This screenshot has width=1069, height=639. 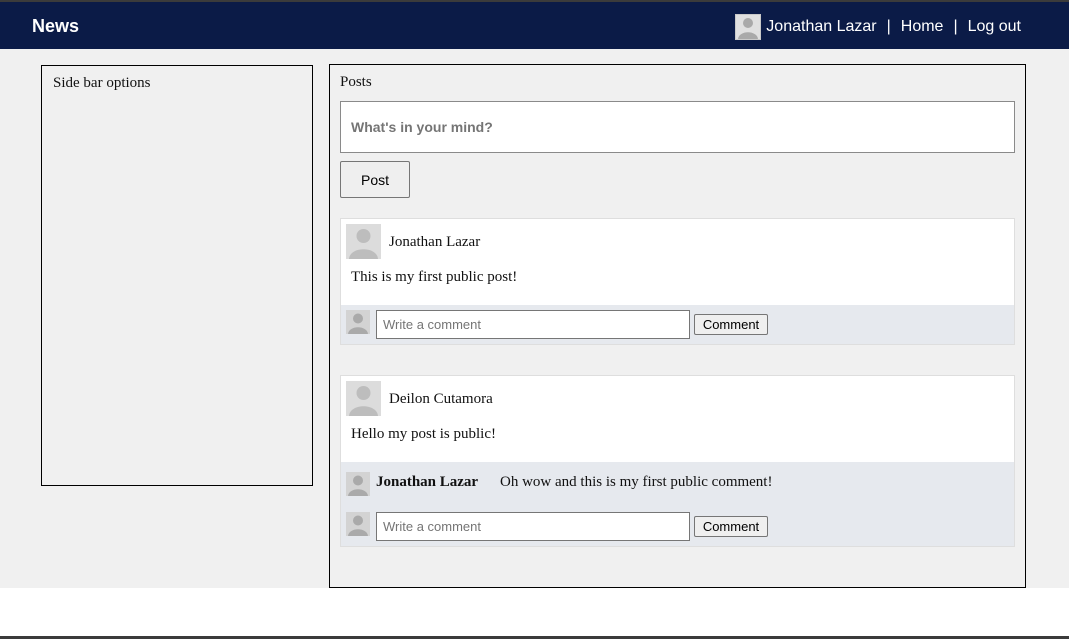 What do you see at coordinates (878, 27) in the screenshot?
I see `nav-user-menu: Jonathan Lazar | Home | Log out` at bounding box center [878, 27].